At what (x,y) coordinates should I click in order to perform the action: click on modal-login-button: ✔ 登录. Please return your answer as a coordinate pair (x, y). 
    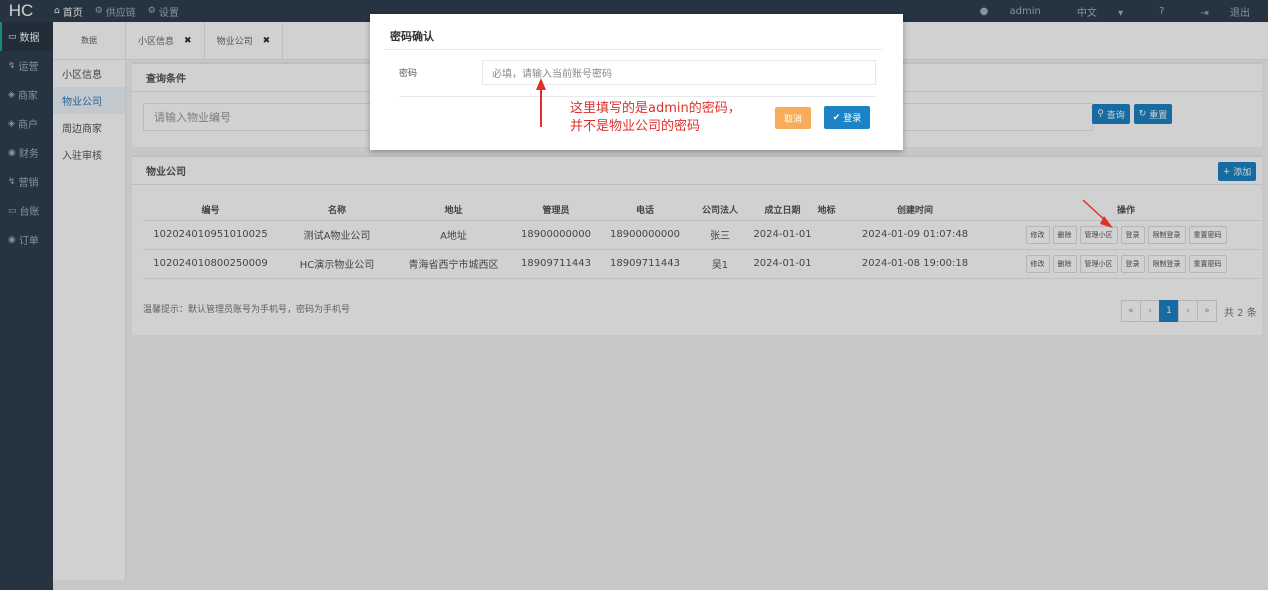
    Looking at the image, I should click on (847, 117).